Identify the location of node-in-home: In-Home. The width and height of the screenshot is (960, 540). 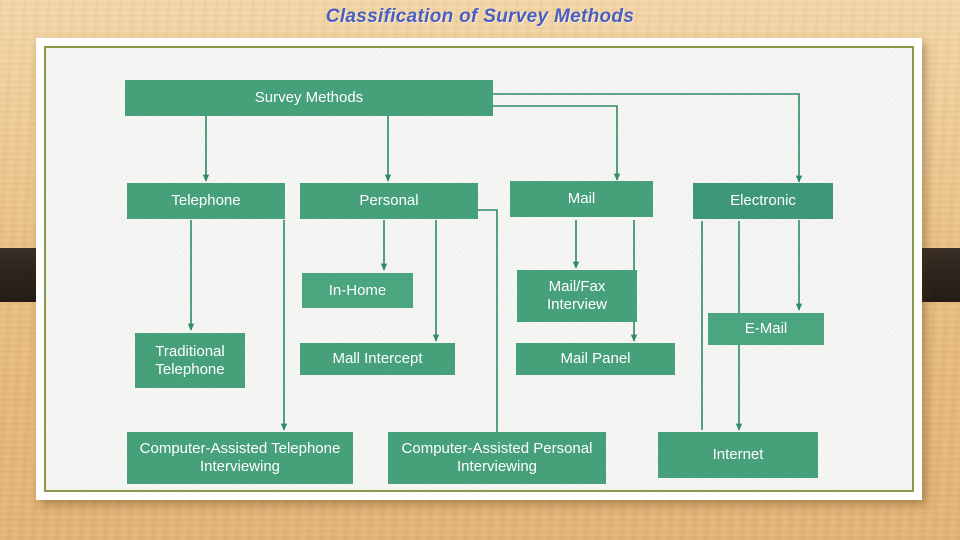
(357, 290).